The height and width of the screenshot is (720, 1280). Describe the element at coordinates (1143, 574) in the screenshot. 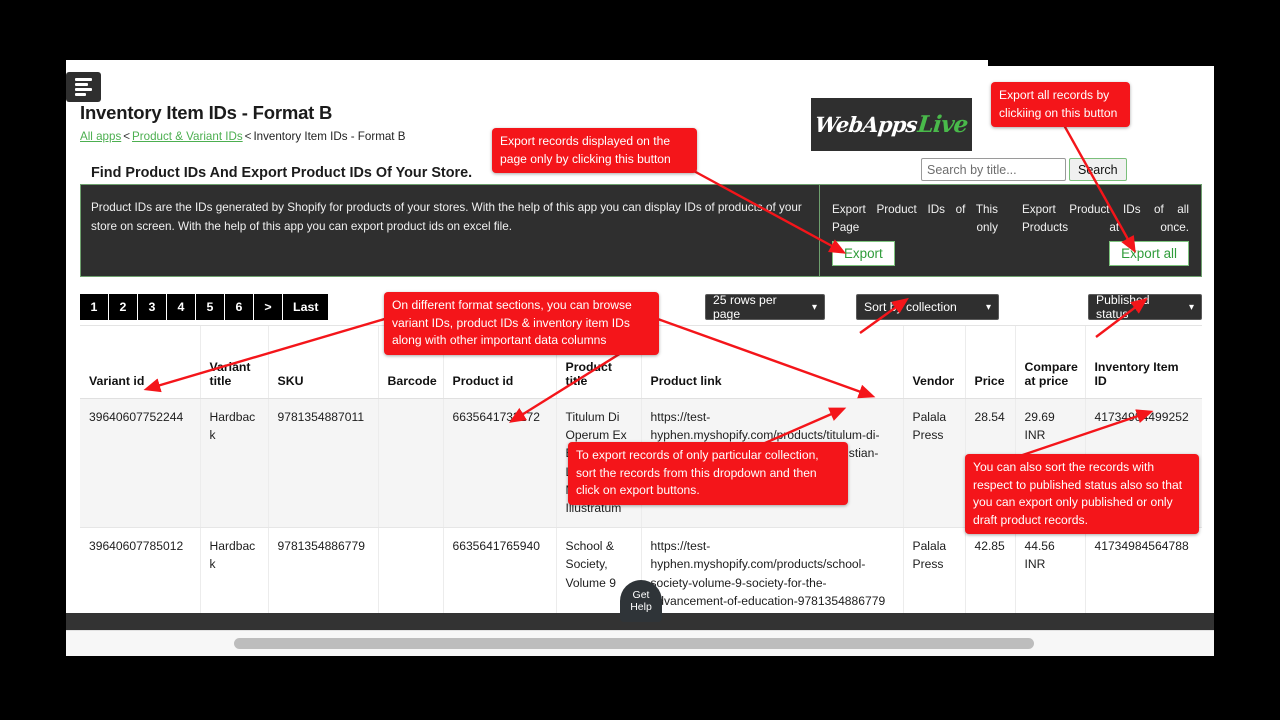

I see `cell-inventory-item-id: 41734984564788` at that location.